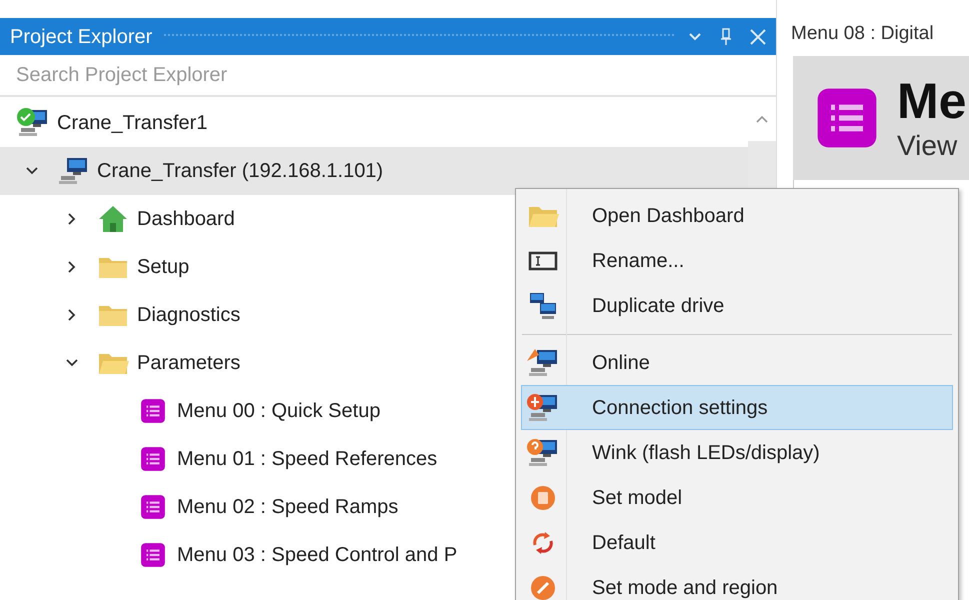  I want to click on close-icon, so click(758, 36).